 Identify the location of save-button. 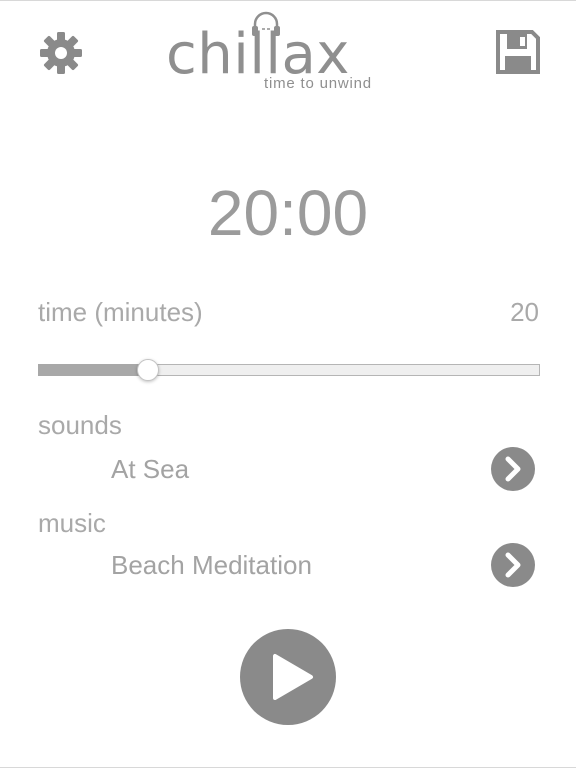
(518, 52).